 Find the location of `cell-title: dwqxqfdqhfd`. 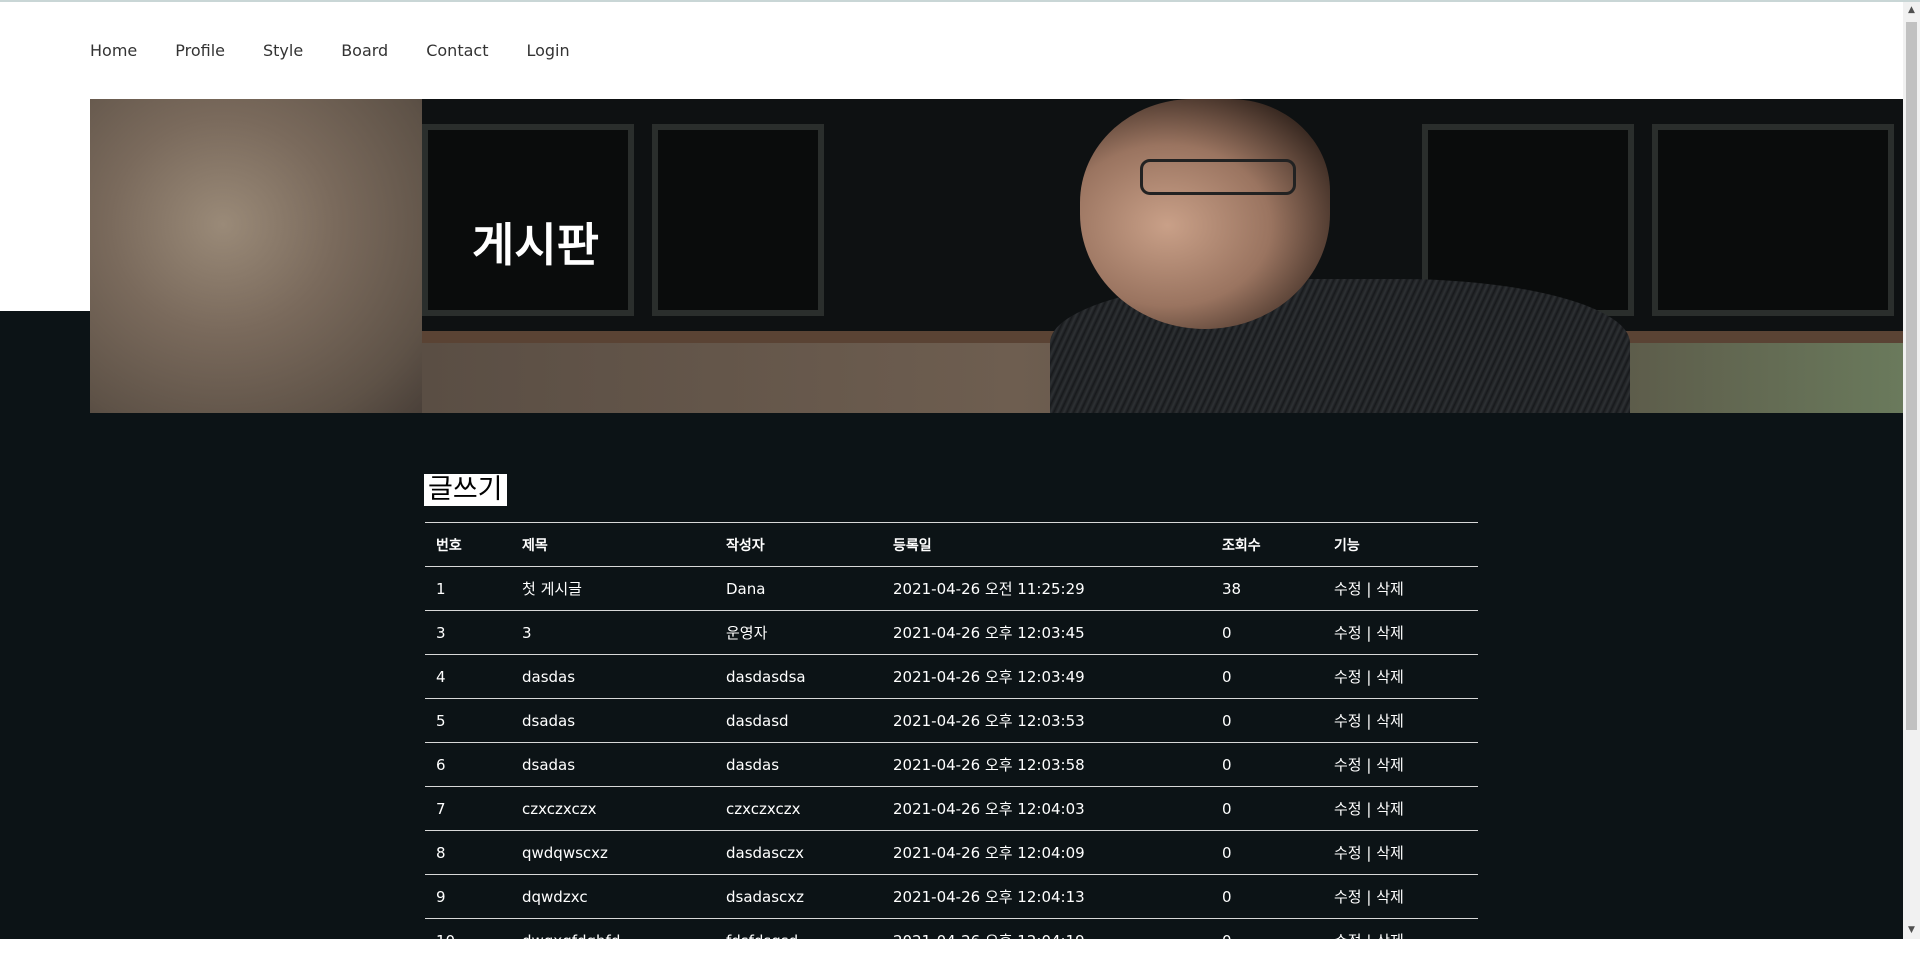

cell-title: dwqxqfdqhfd is located at coordinates (613, 940).